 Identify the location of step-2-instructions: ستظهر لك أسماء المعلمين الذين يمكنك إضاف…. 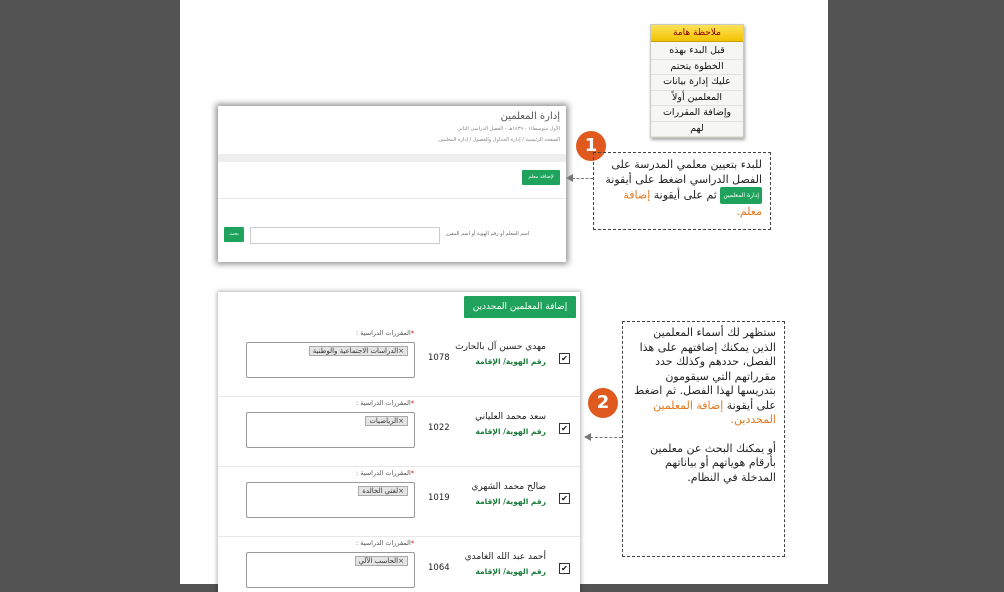
(703, 439).